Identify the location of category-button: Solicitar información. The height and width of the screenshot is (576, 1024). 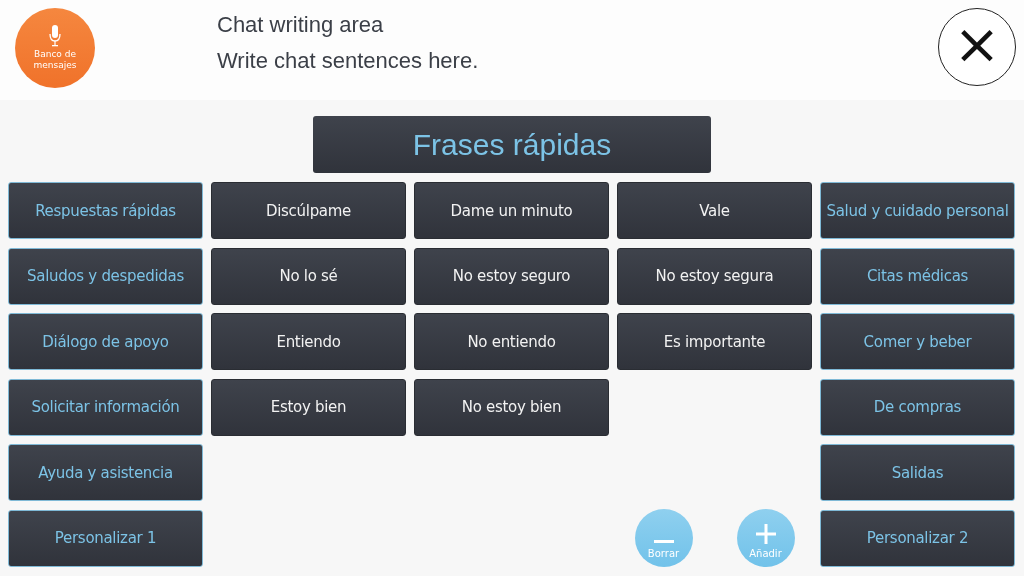
(105, 407).